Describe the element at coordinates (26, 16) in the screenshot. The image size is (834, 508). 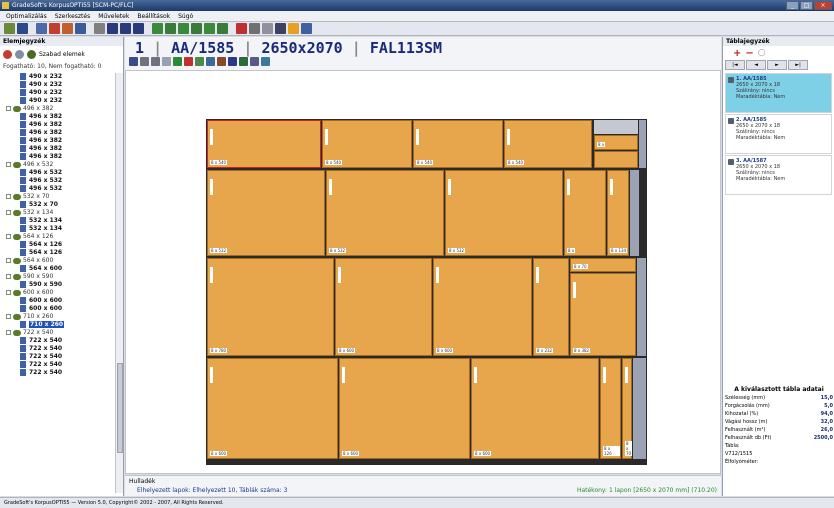
I see `menu-optimize: Optimalizálás` at that location.